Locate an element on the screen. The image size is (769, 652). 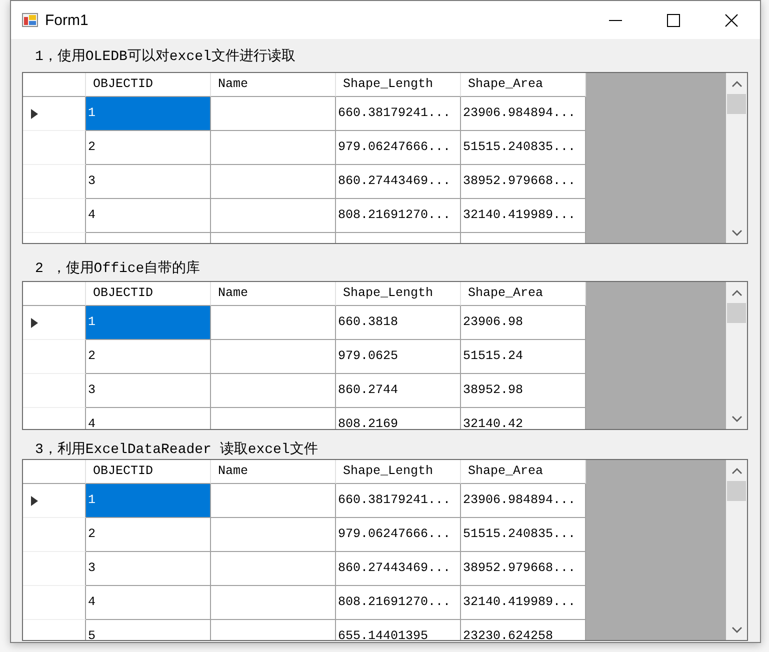
table-cell: 23906.98 is located at coordinates (523, 323).